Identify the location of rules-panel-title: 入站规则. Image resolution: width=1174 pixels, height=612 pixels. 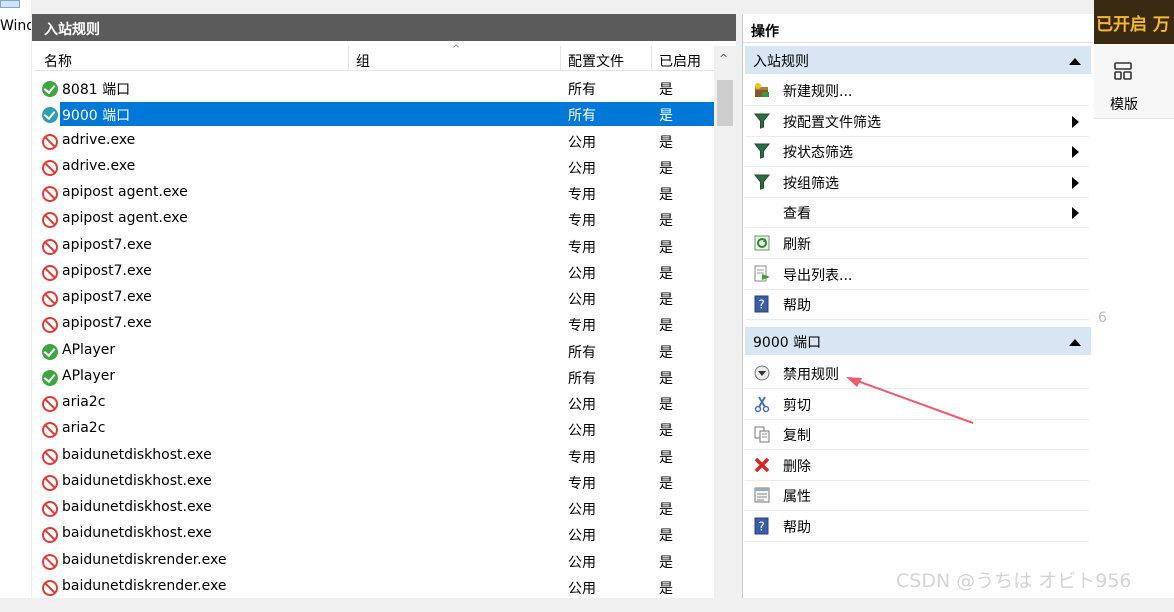
(72, 30).